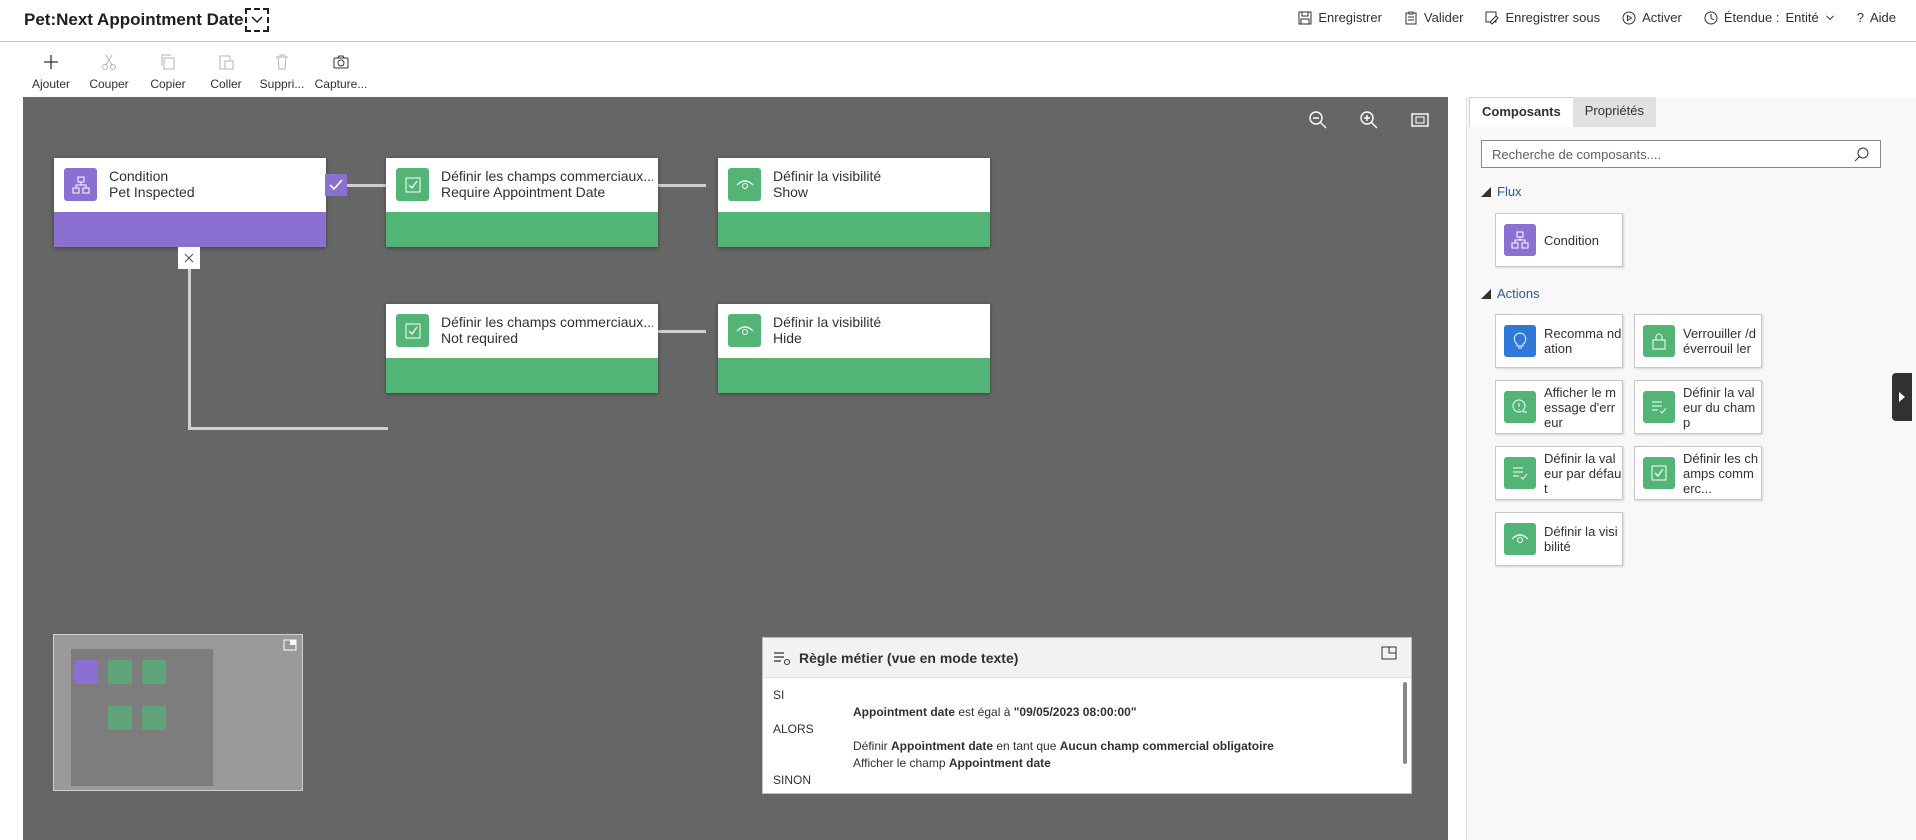 Image resolution: width=1916 pixels, height=840 pixels. What do you see at coordinates (1350, 17) in the screenshot?
I see `save-label: Enregistrer` at bounding box center [1350, 17].